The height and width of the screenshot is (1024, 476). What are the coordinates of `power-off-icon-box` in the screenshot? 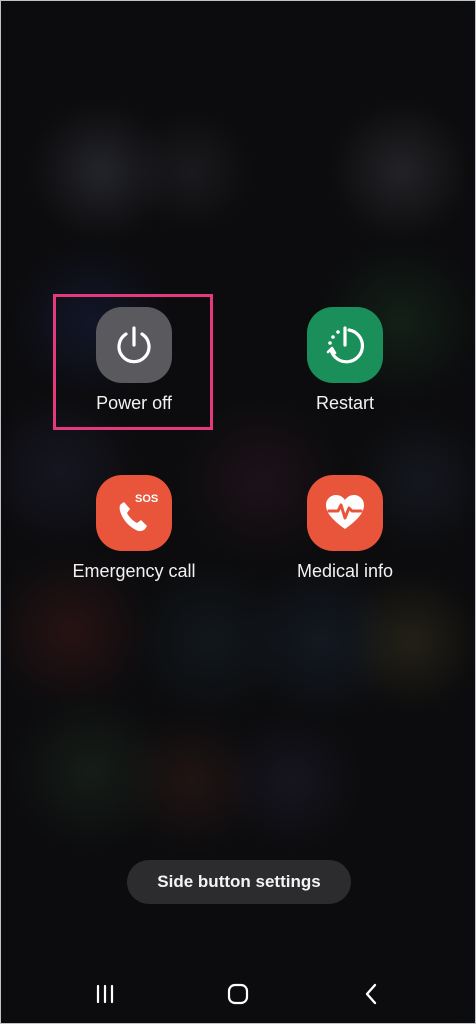 It's located at (134, 345).